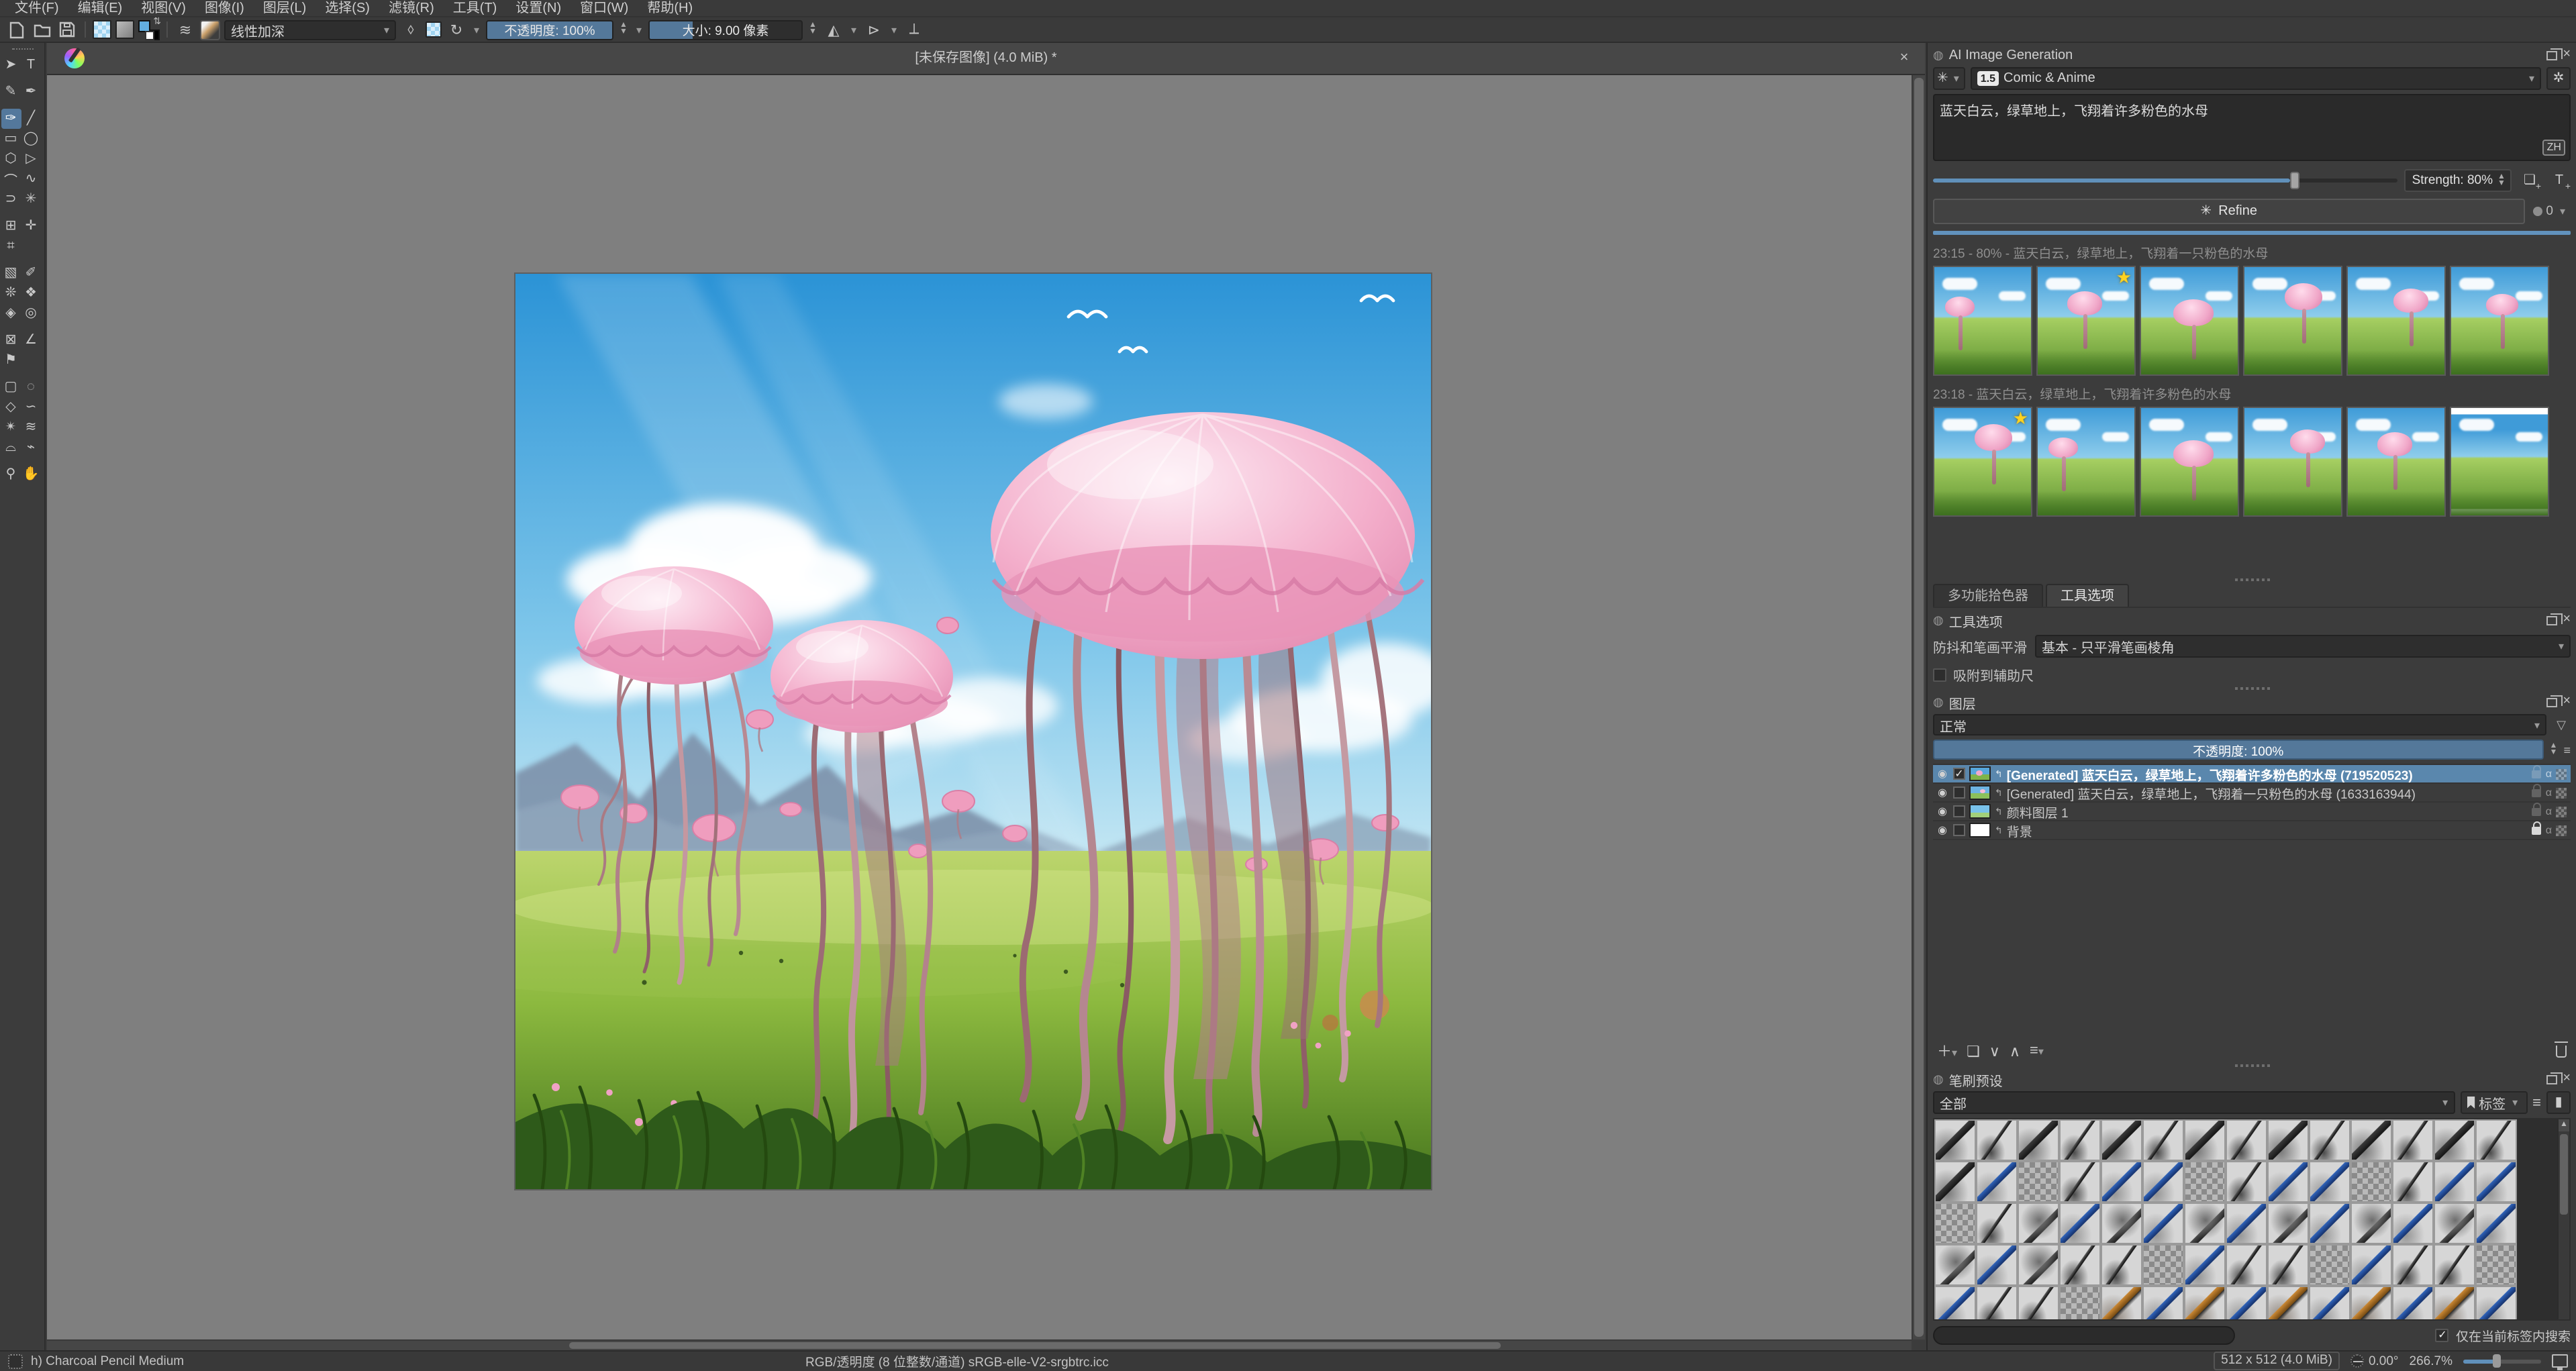 The width and height of the screenshot is (2576, 1371). I want to click on new-document-button, so click(16, 29).